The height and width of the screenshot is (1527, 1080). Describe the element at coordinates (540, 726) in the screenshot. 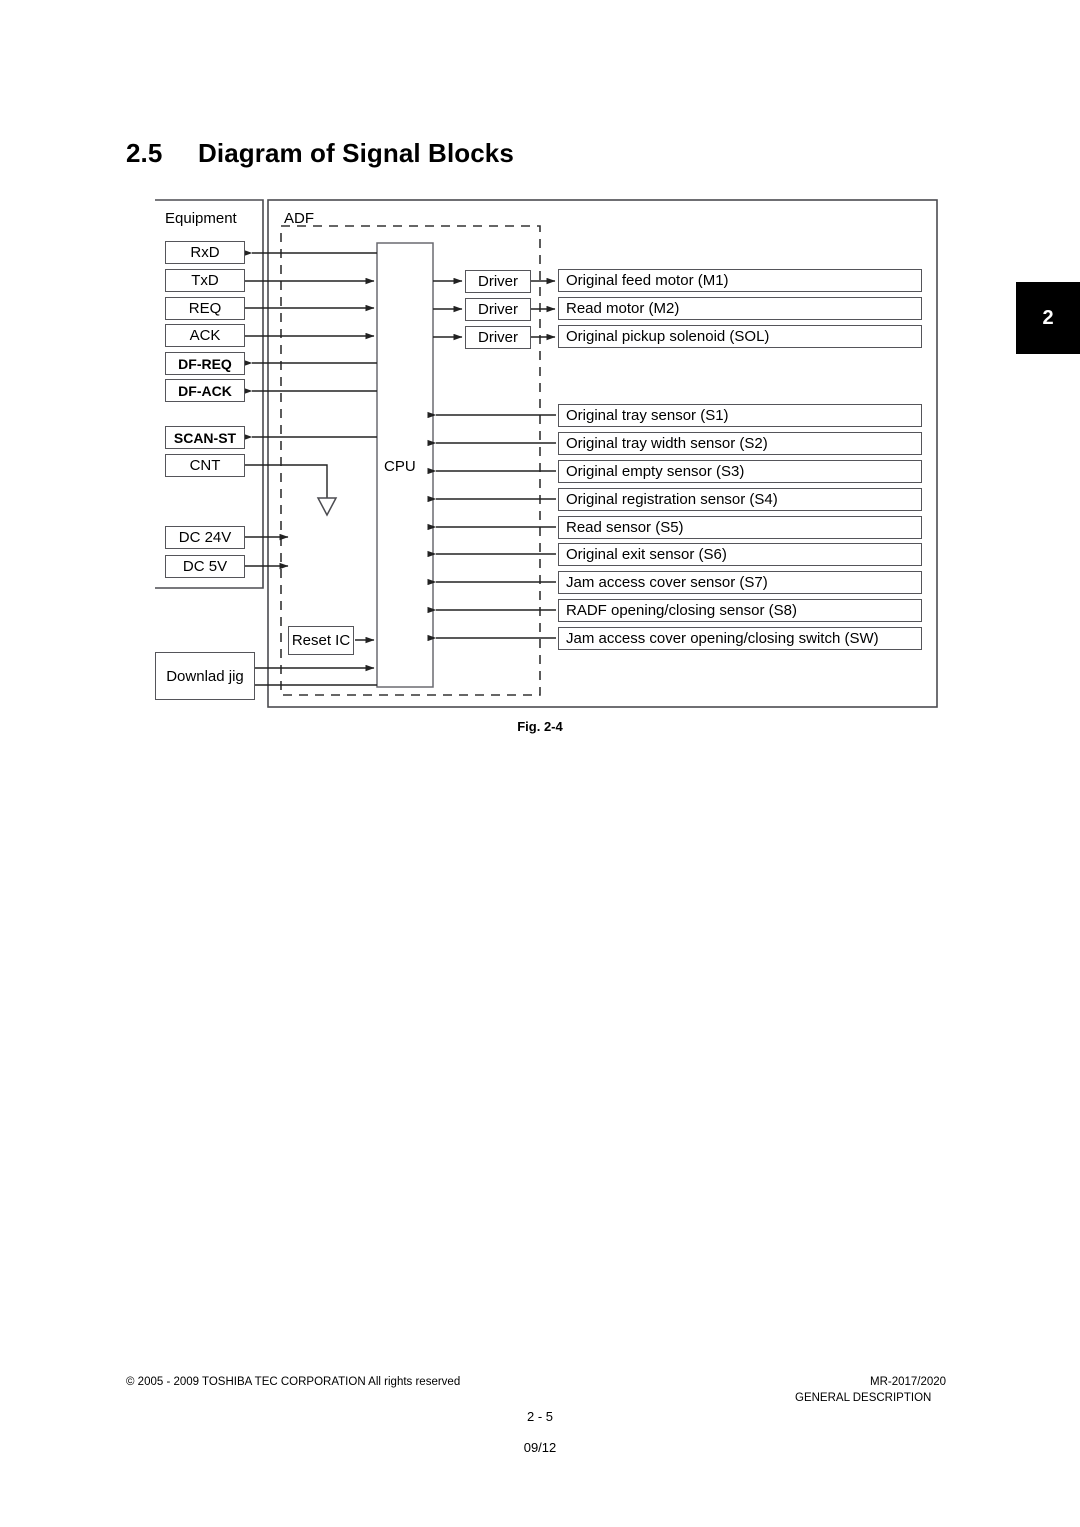

I see `figure-caption: Fig. 2-4` at that location.